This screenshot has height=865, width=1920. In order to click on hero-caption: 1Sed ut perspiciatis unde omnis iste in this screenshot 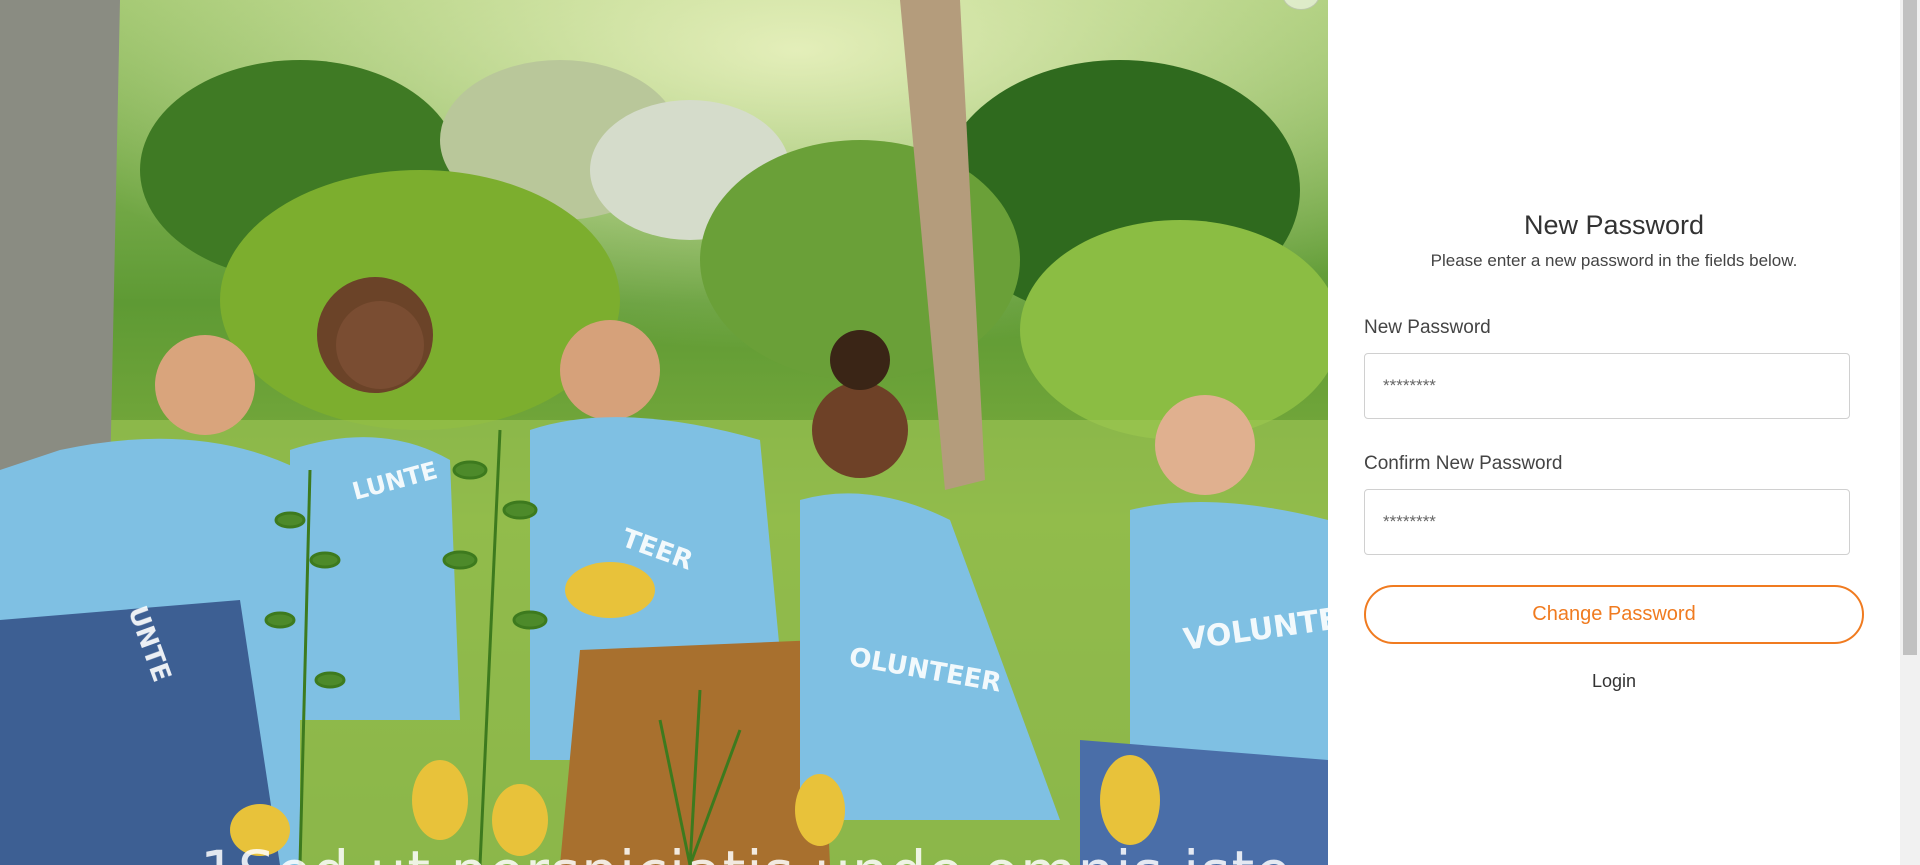, I will do `click(746, 851)`.